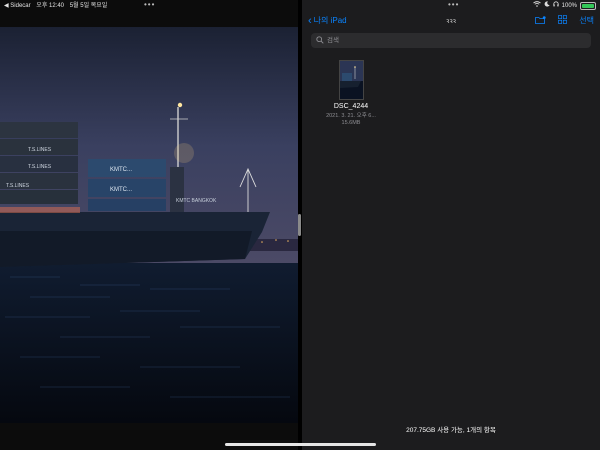 The width and height of the screenshot is (600, 450). What do you see at coordinates (300, 444) in the screenshot?
I see `home-indicator` at bounding box center [300, 444].